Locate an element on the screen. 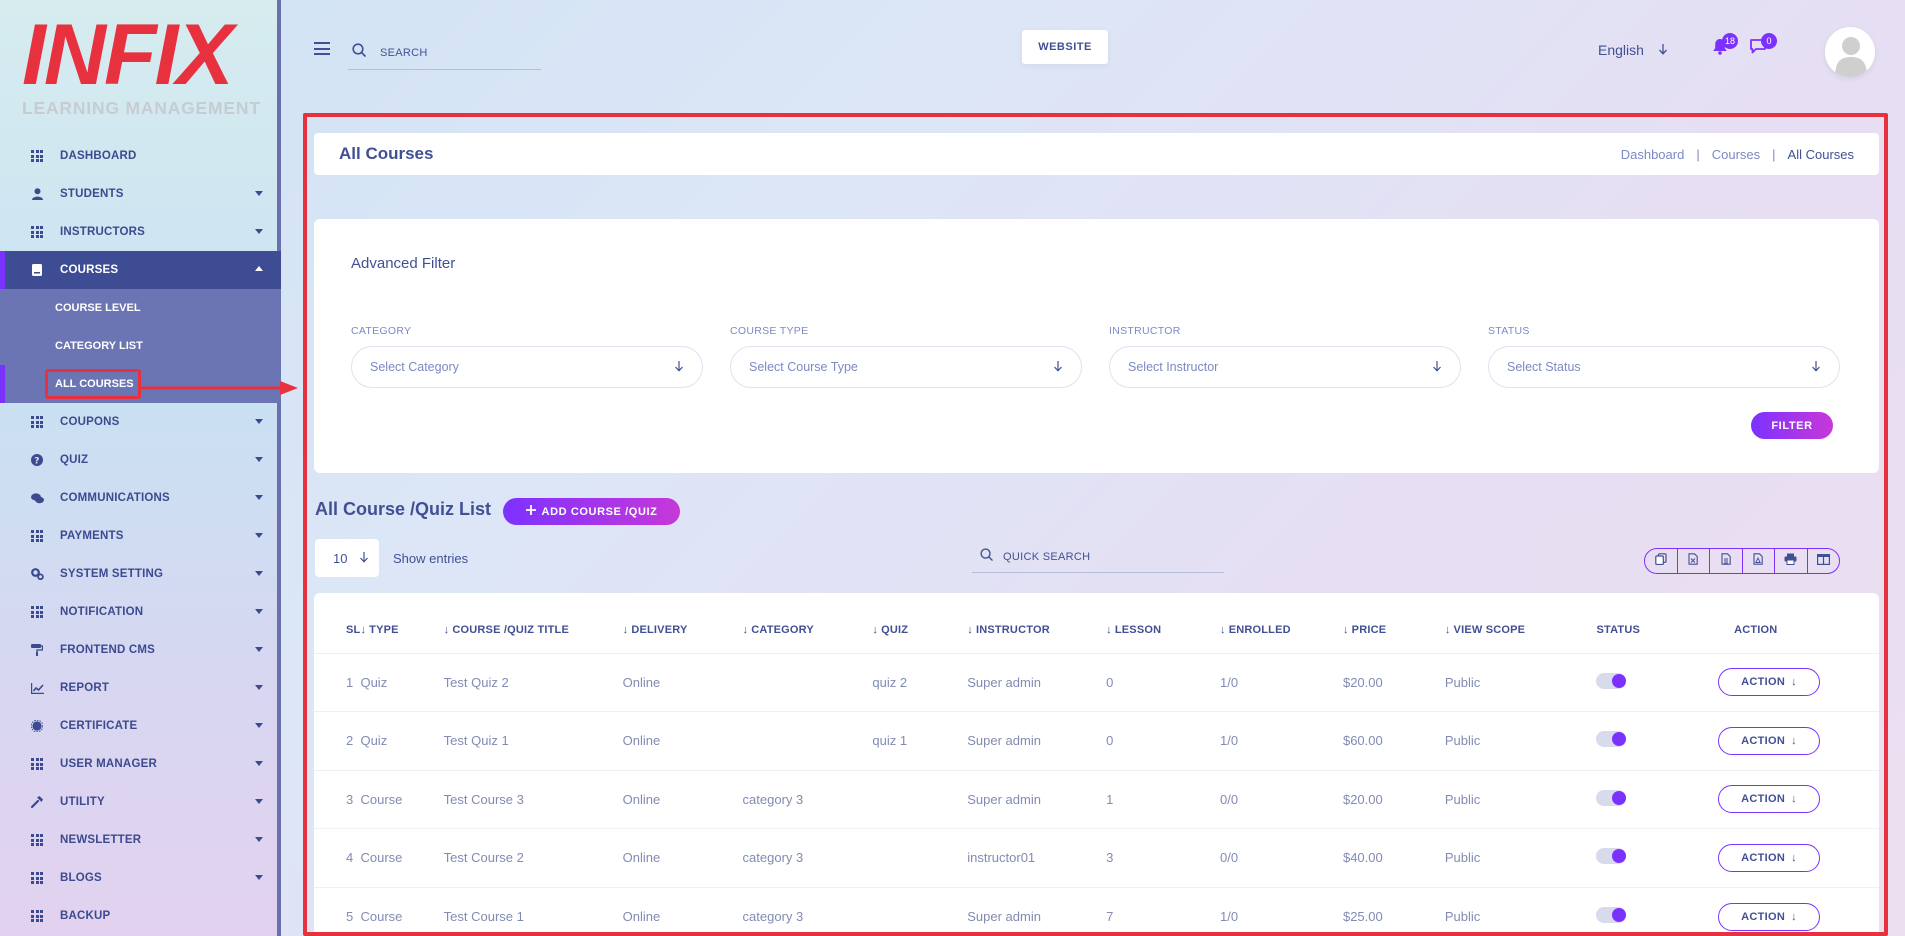 This screenshot has height=936, width=1905. sidebar-item-notification: NOTIFICATION is located at coordinates (140, 612).